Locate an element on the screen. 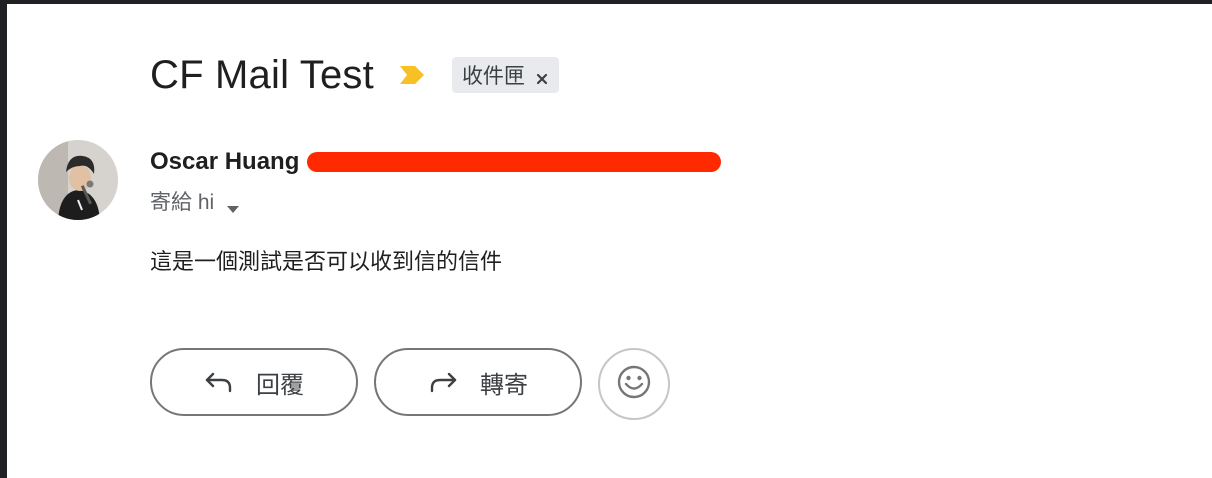  importance-marker-icon is located at coordinates (412, 75).